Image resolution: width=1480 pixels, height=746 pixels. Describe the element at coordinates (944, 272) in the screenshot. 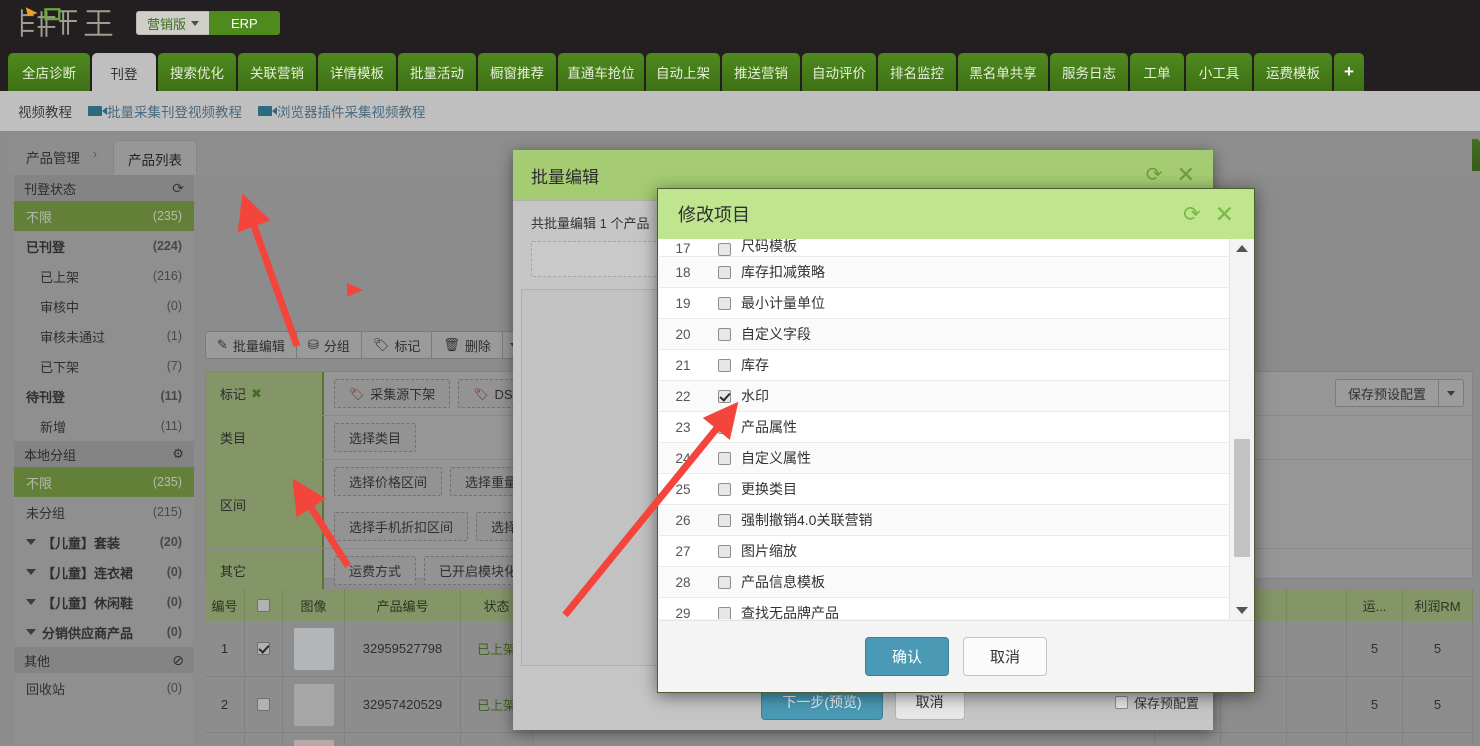

I see `modify-item-row: 18 库存扣减策略` at that location.